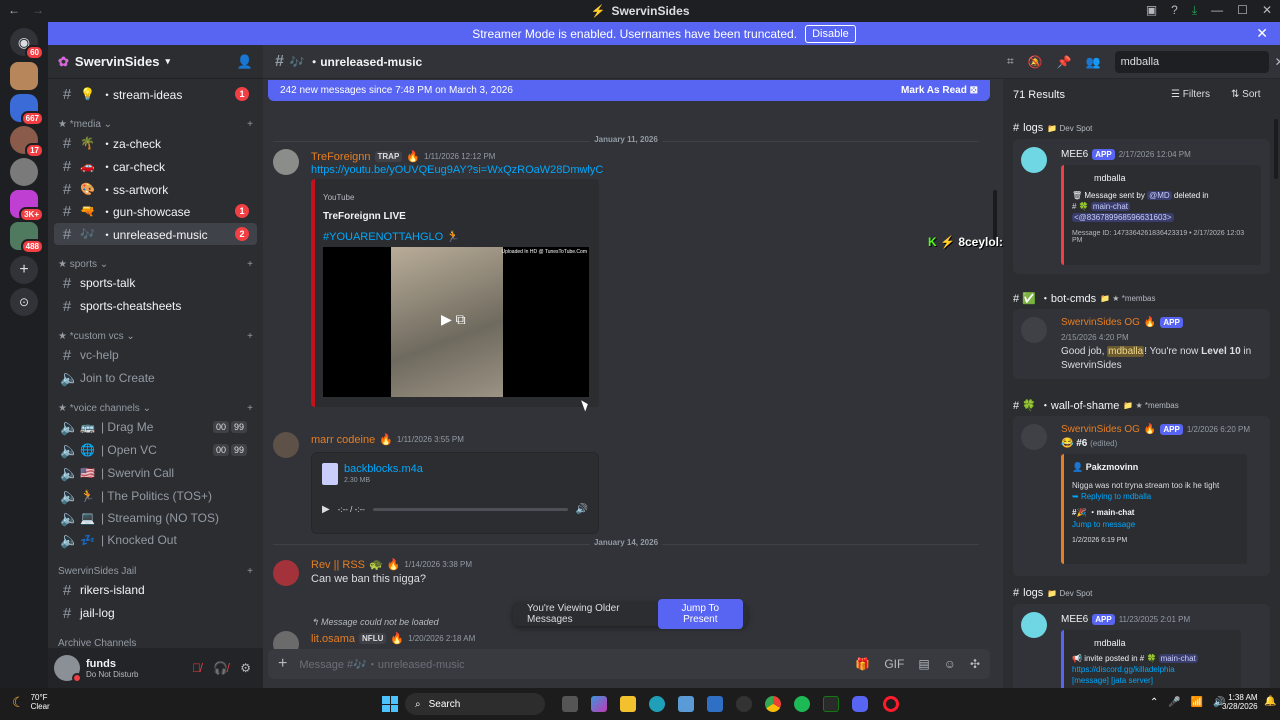  What do you see at coordinates (155, 540) in the screenshot?
I see `voice-channel-knocked-out: 🔈 💤 | Knocked Out` at bounding box center [155, 540].